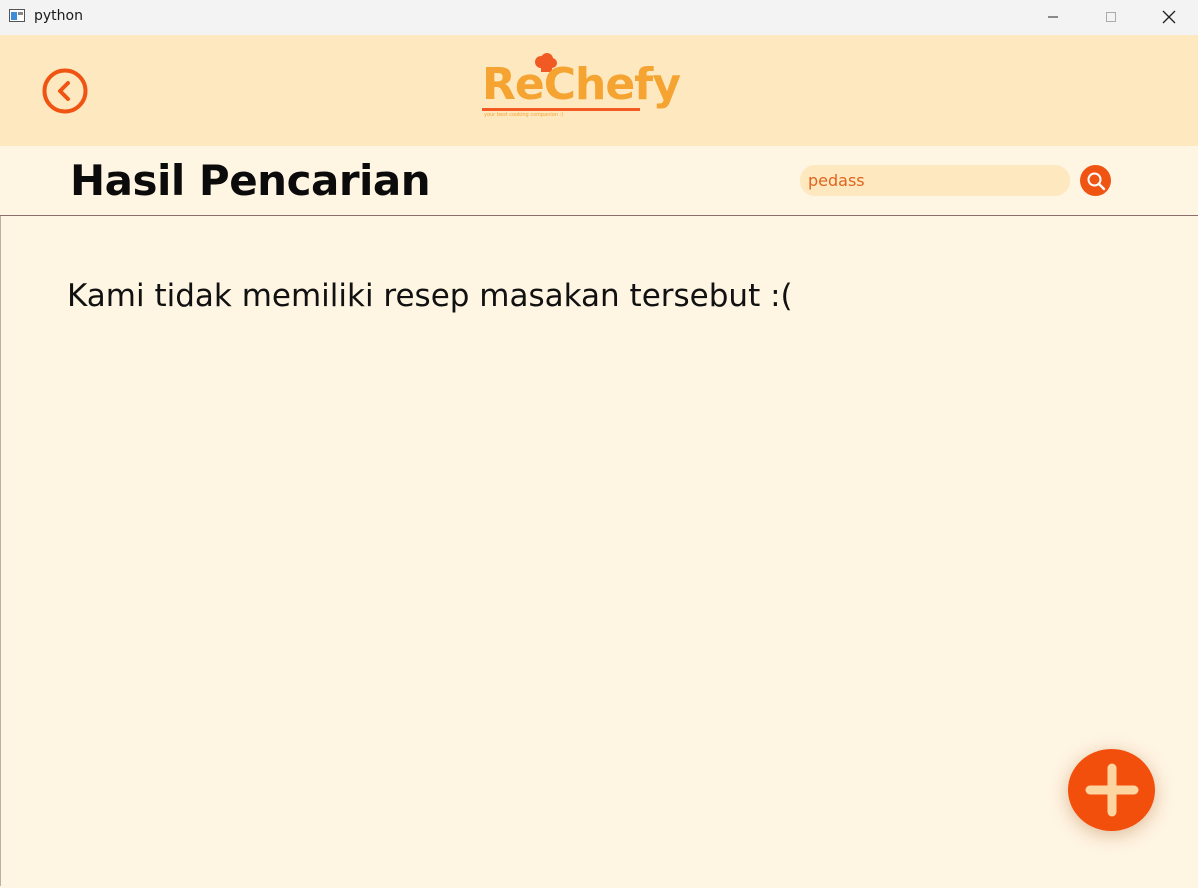 The image size is (1198, 888). Describe the element at coordinates (561, 109) in the screenshot. I see `logo-underline` at that location.